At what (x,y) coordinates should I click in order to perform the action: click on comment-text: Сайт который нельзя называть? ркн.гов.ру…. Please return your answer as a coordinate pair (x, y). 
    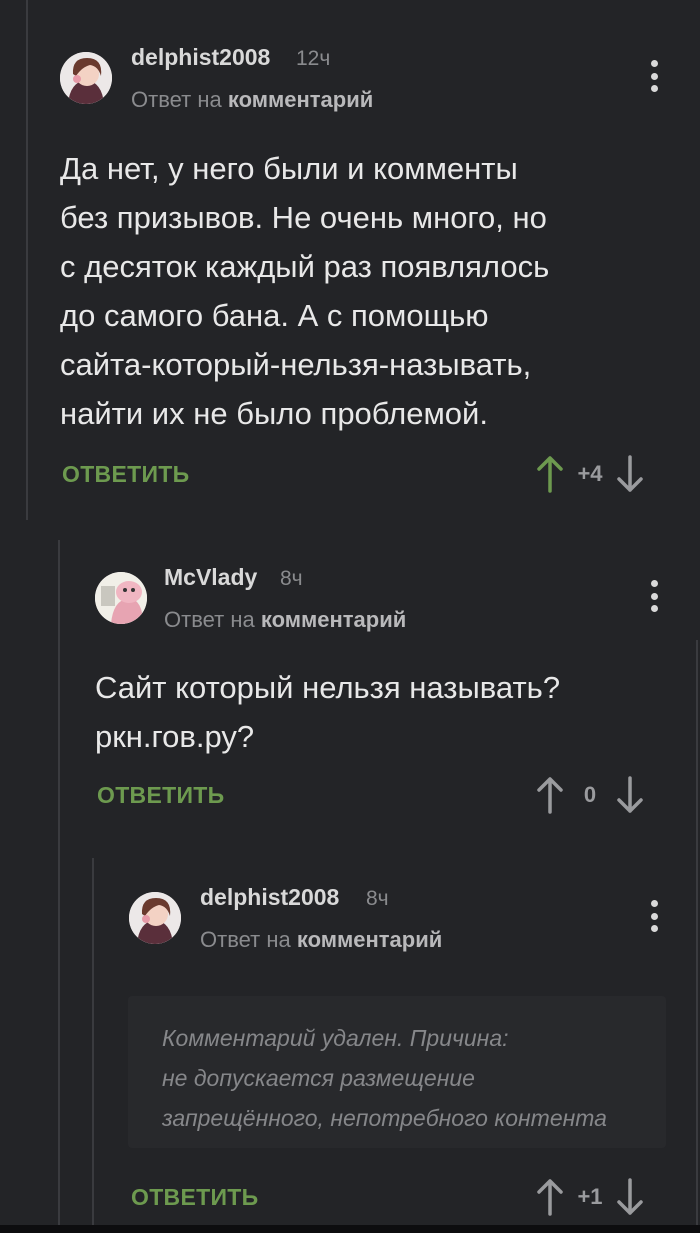
    Looking at the image, I should click on (328, 712).